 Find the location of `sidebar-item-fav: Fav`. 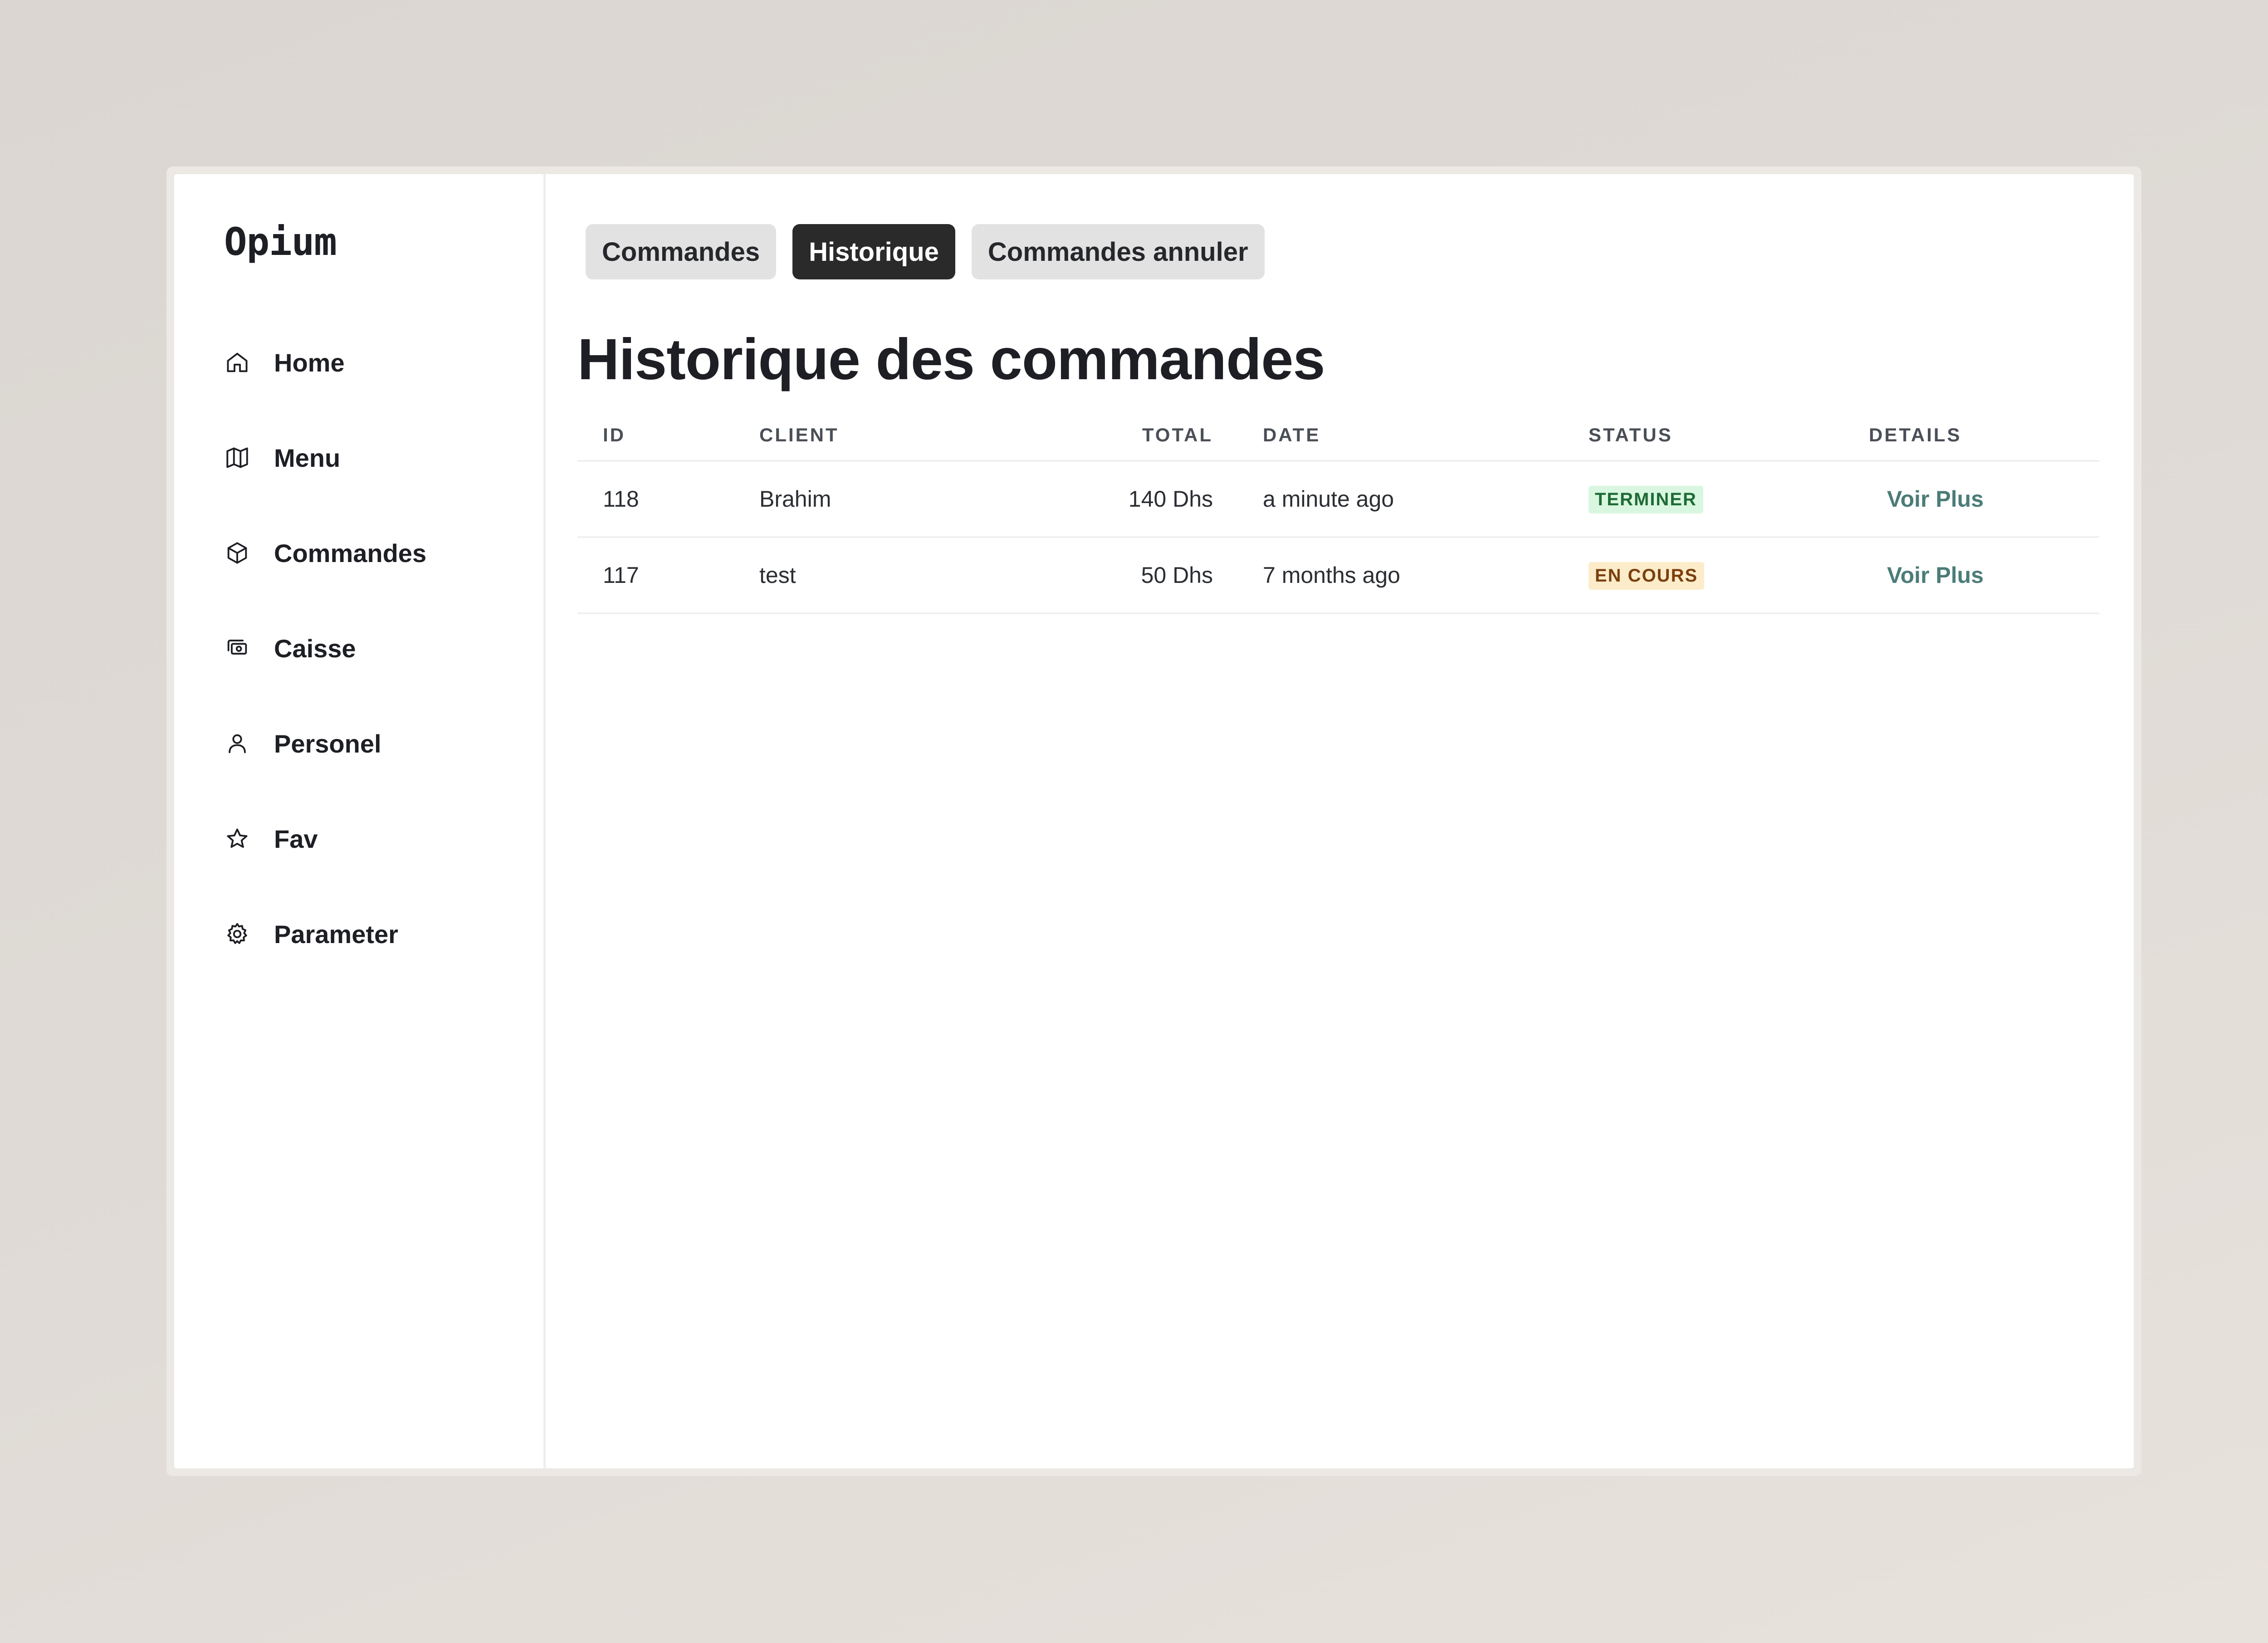

sidebar-item-fav: Fav is located at coordinates (325, 838).